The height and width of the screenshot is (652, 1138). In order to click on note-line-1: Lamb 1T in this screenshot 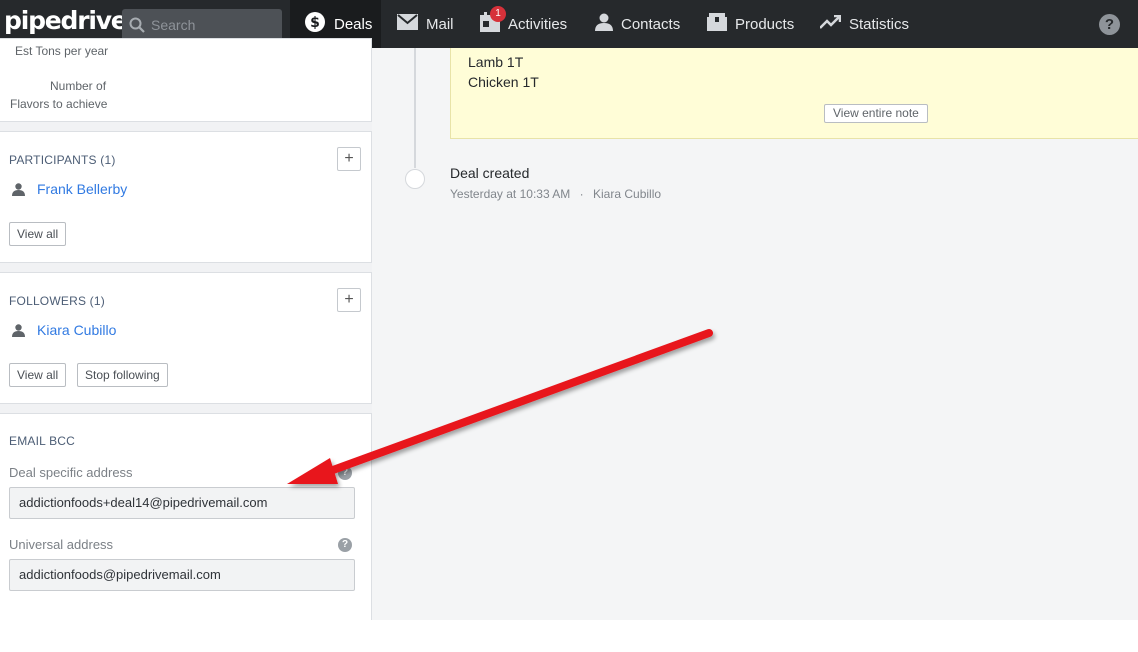, I will do `click(496, 62)`.